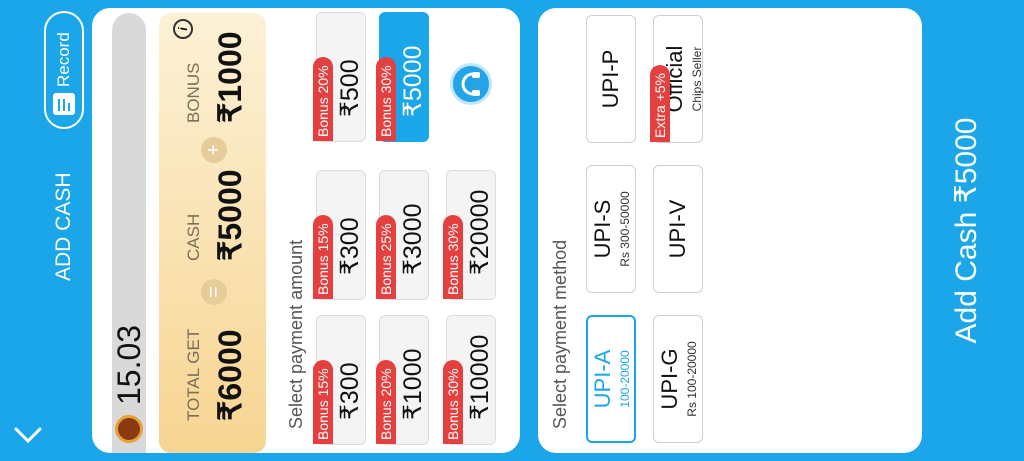 The width and height of the screenshot is (1024, 461). I want to click on record-label: Record, so click(63, 59).